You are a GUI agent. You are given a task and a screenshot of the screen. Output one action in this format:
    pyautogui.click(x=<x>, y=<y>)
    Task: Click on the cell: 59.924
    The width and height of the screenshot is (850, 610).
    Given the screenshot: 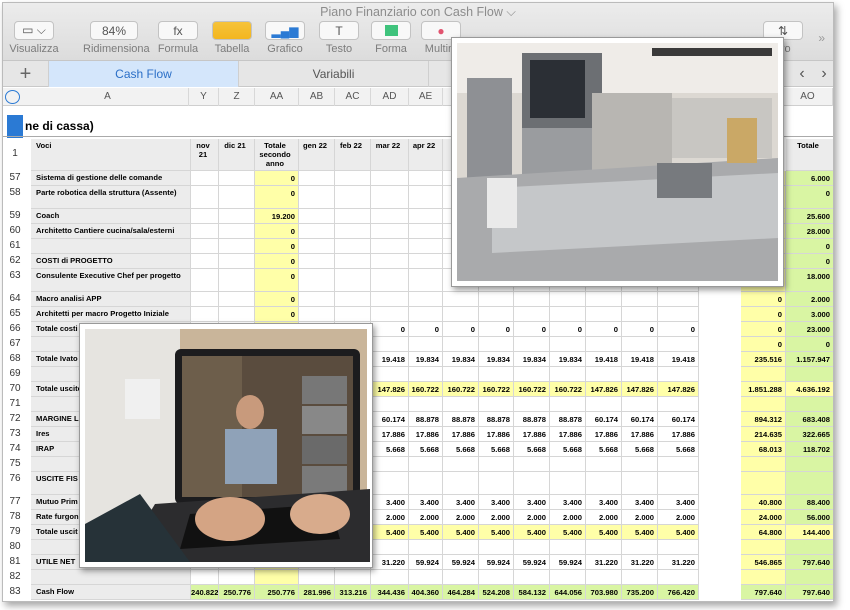 What is the action you would take?
    pyautogui.click(x=532, y=562)
    